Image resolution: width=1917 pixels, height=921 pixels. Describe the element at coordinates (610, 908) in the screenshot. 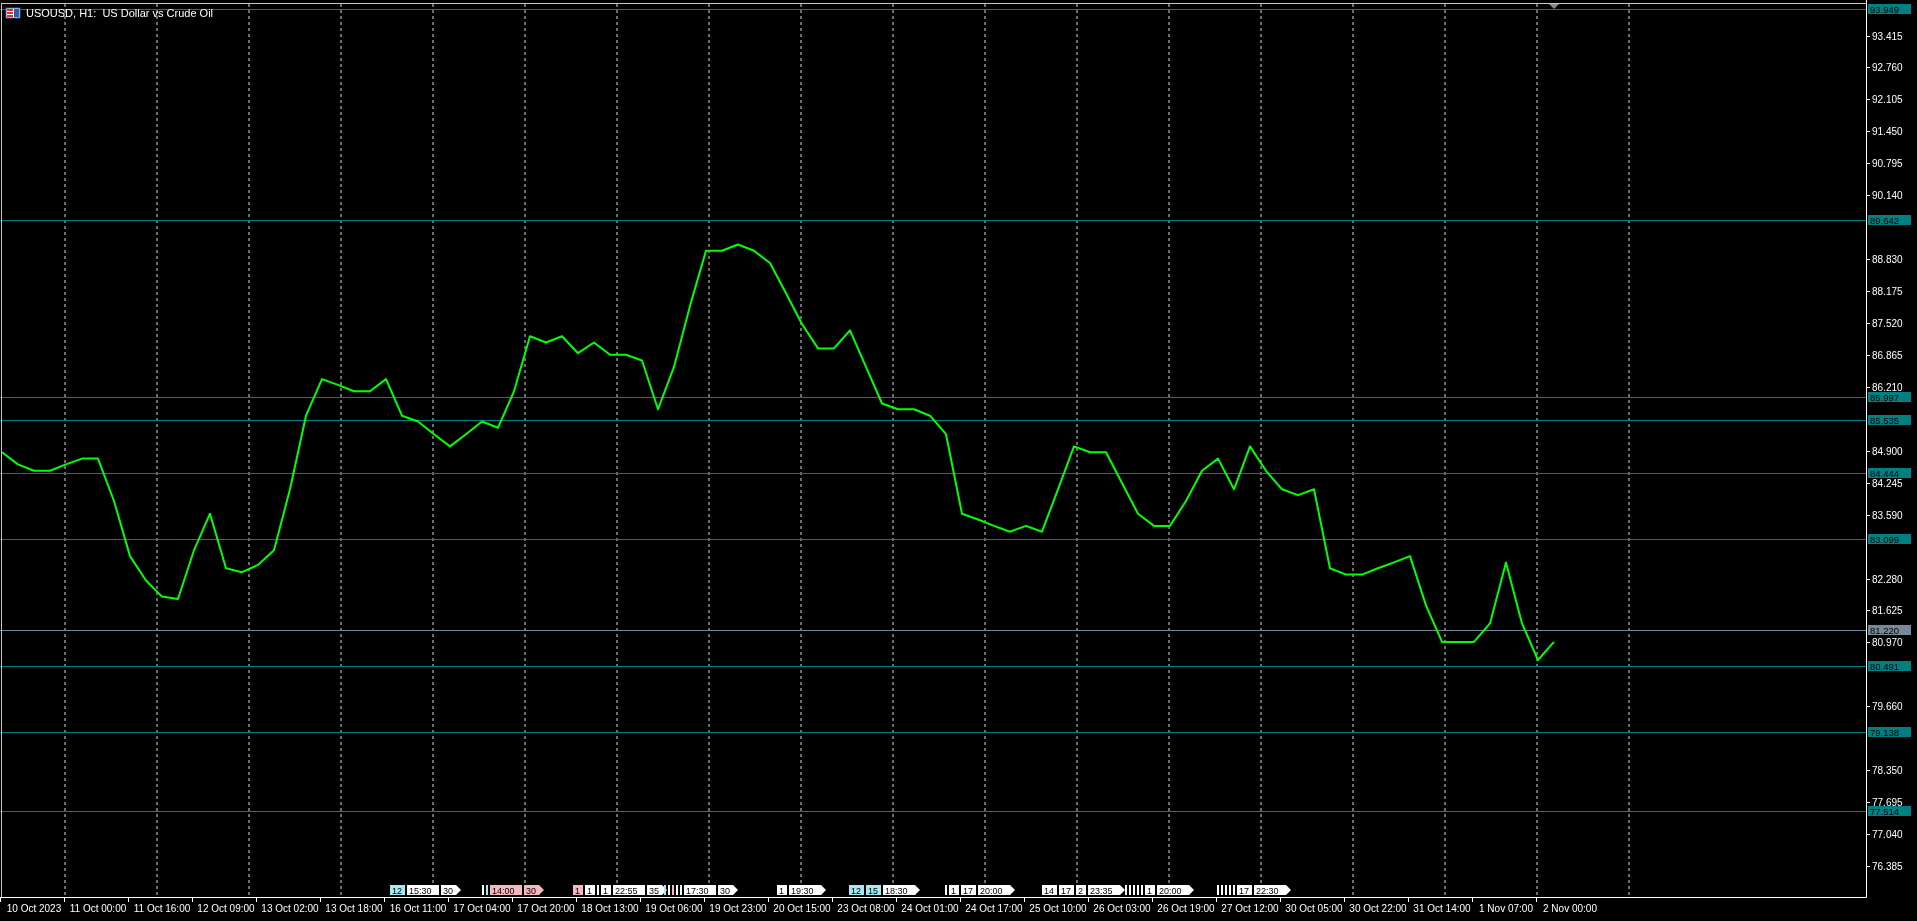

I see `time-axis-label: 18 Oct 13:00` at that location.